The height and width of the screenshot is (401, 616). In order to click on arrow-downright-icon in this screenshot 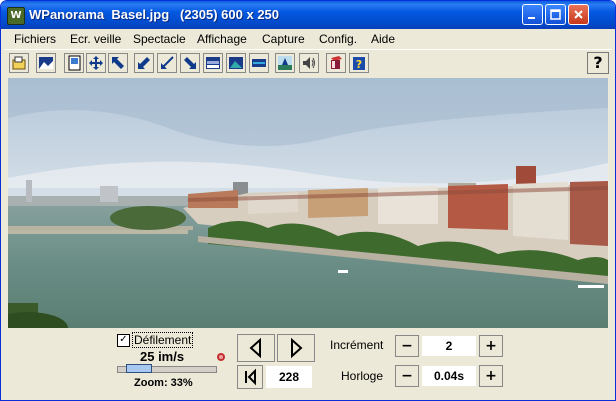, I will do `click(190, 63)`.